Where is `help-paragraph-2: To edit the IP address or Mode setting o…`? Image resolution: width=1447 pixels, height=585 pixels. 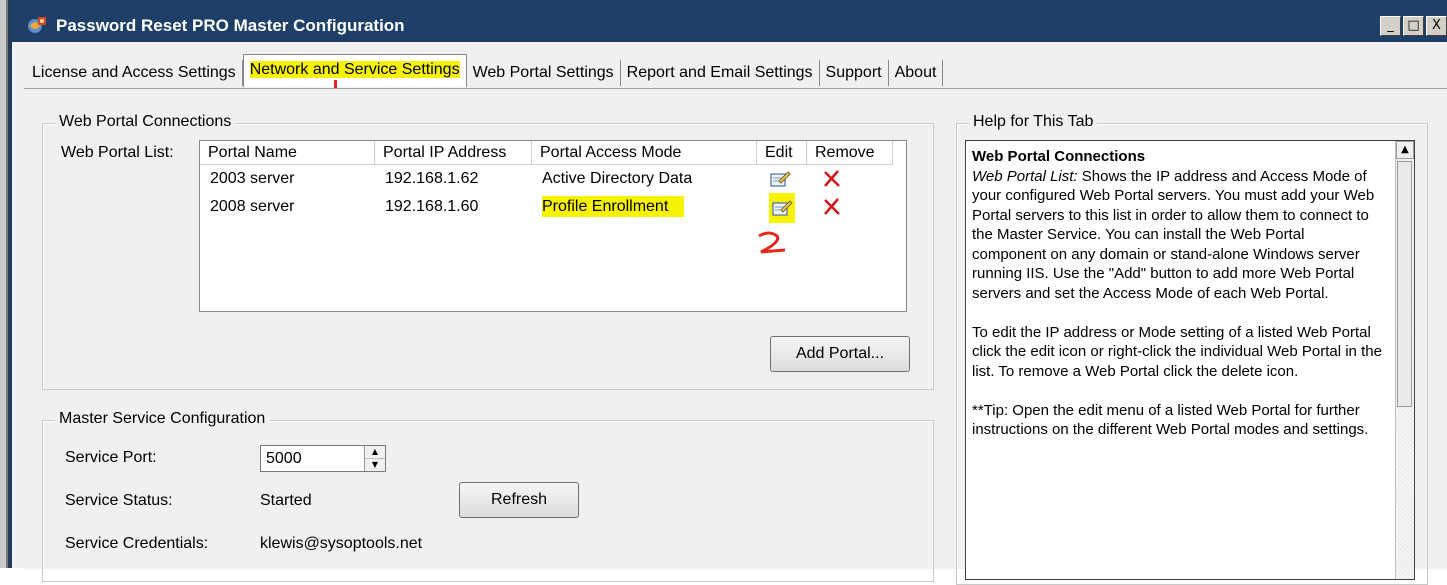
help-paragraph-2: To edit the IP address or Mode setting o… is located at coordinates (1177, 351).